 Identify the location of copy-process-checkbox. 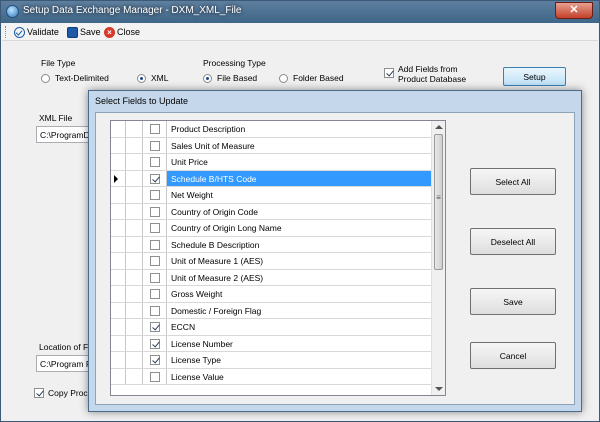
(39, 393).